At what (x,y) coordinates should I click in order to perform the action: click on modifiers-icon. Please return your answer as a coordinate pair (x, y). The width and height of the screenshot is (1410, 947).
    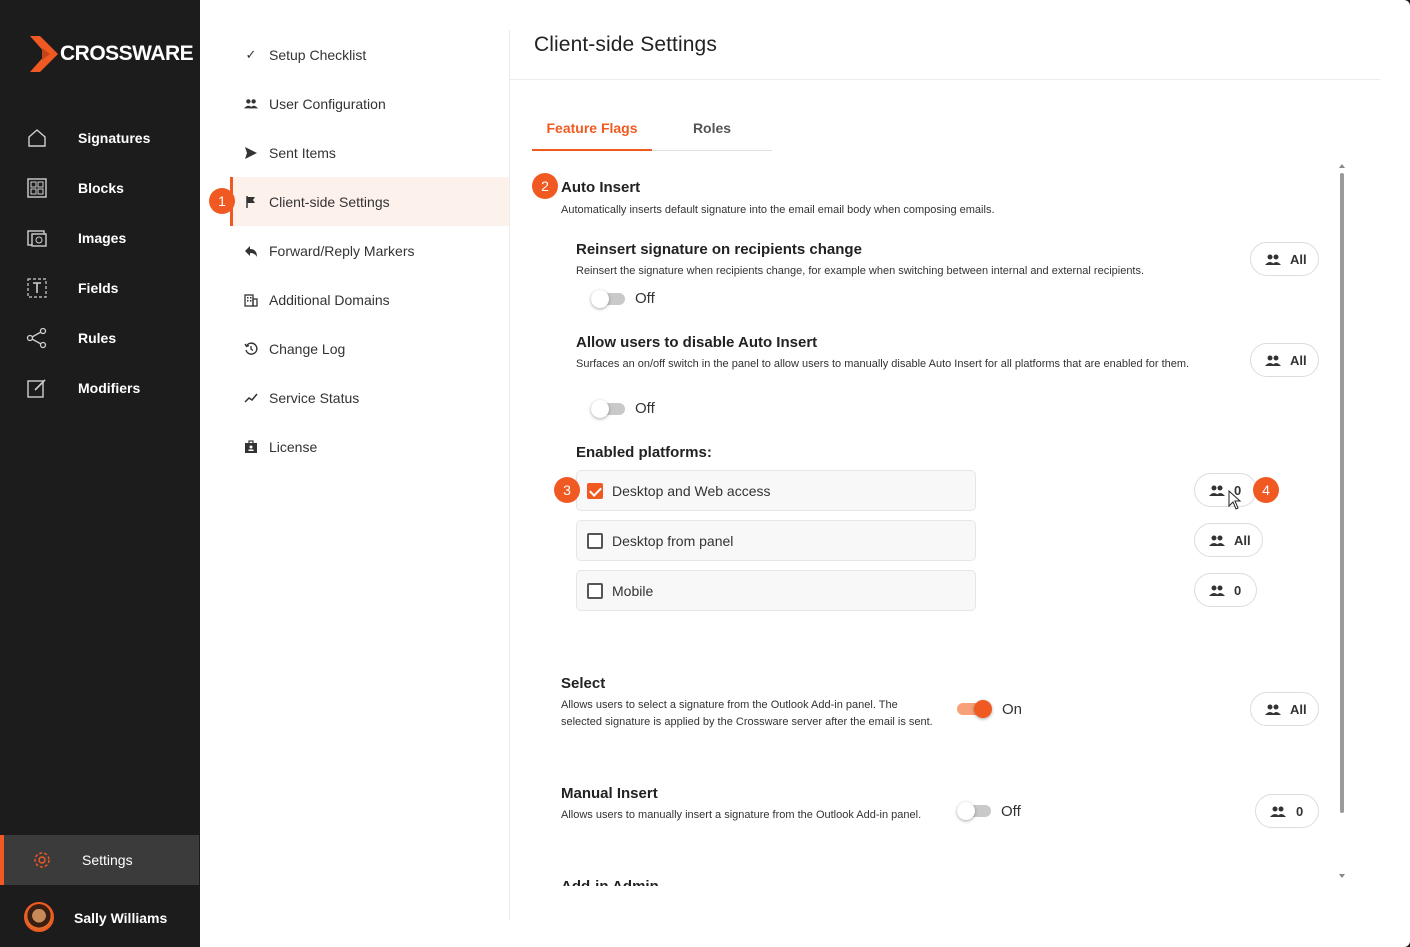
    Looking at the image, I should click on (36, 388).